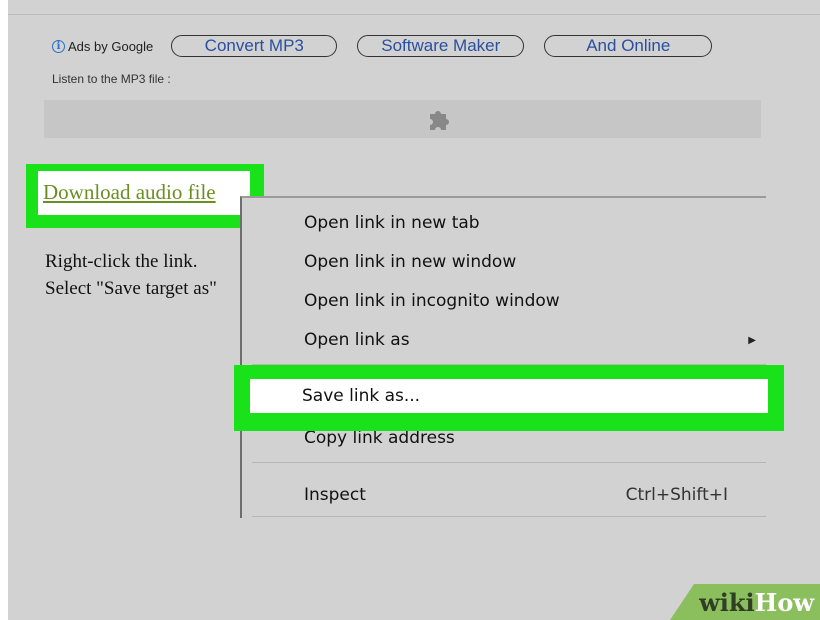 The image size is (820, 620). I want to click on menu-item-label: Open link in new tab, so click(392, 223).